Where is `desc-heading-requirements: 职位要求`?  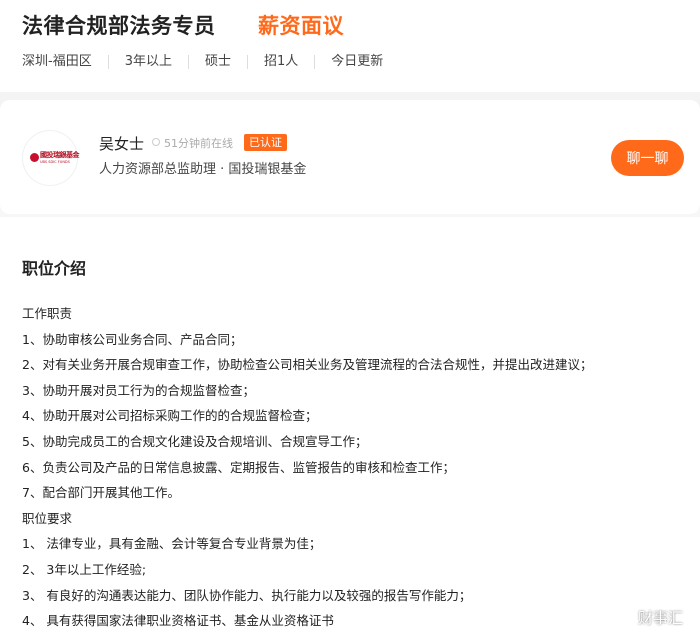 desc-heading-requirements: 职位要求 is located at coordinates (47, 518).